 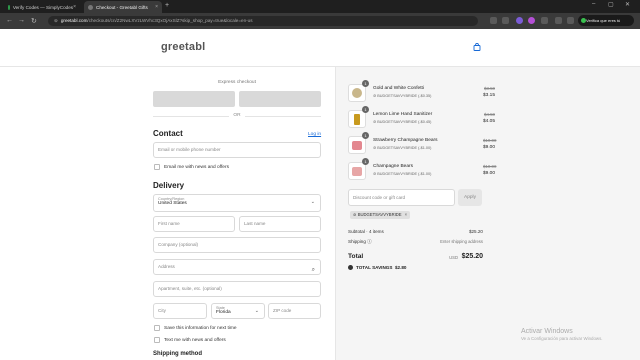 What do you see at coordinates (238, 311) in the screenshot?
I see `state-select: State Florida ⌄` at bounding box center [238, 311].